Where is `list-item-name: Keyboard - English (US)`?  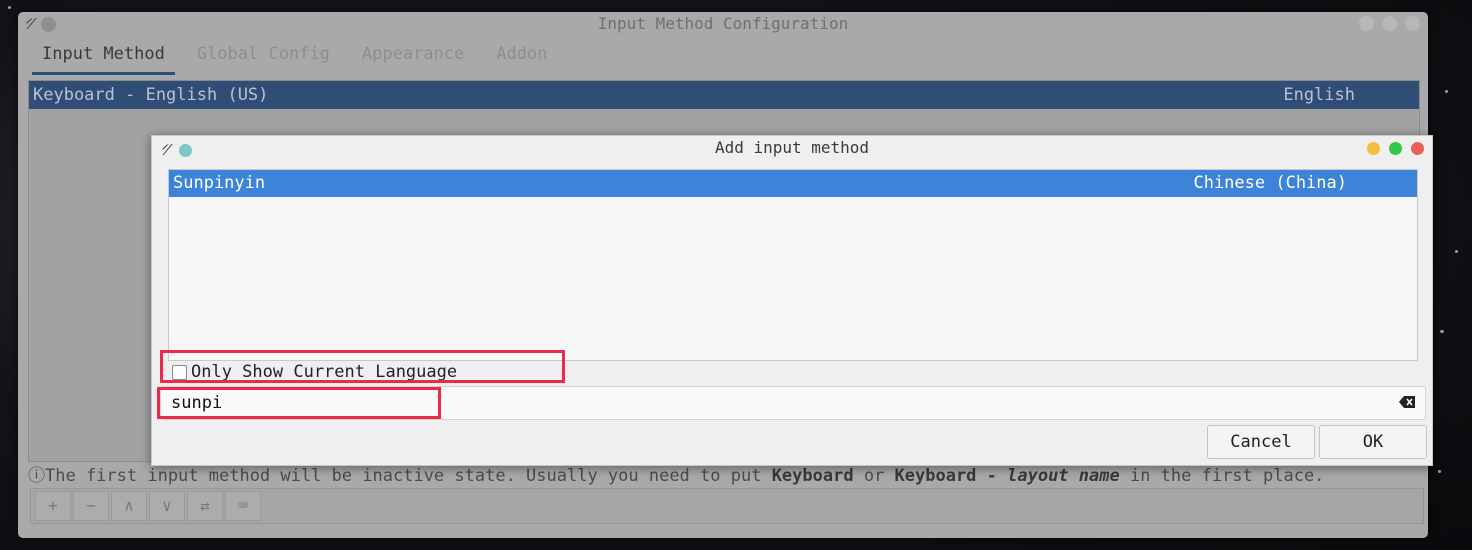
list-item-name: Keyboard - English (US) is located at coordinates (151, 95).